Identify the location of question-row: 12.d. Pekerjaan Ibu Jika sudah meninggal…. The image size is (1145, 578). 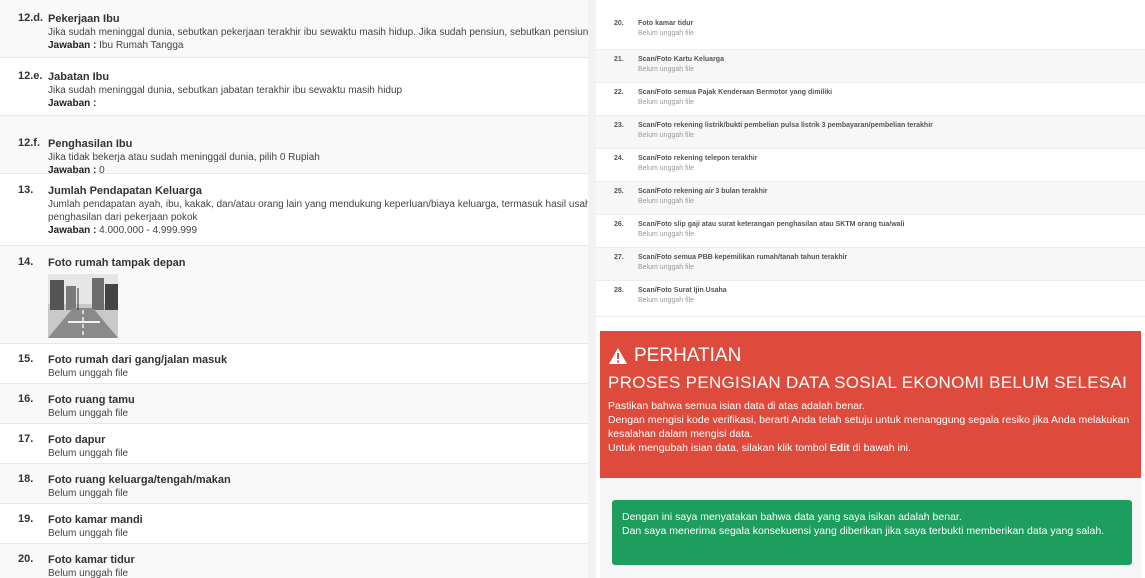
(294, 29).